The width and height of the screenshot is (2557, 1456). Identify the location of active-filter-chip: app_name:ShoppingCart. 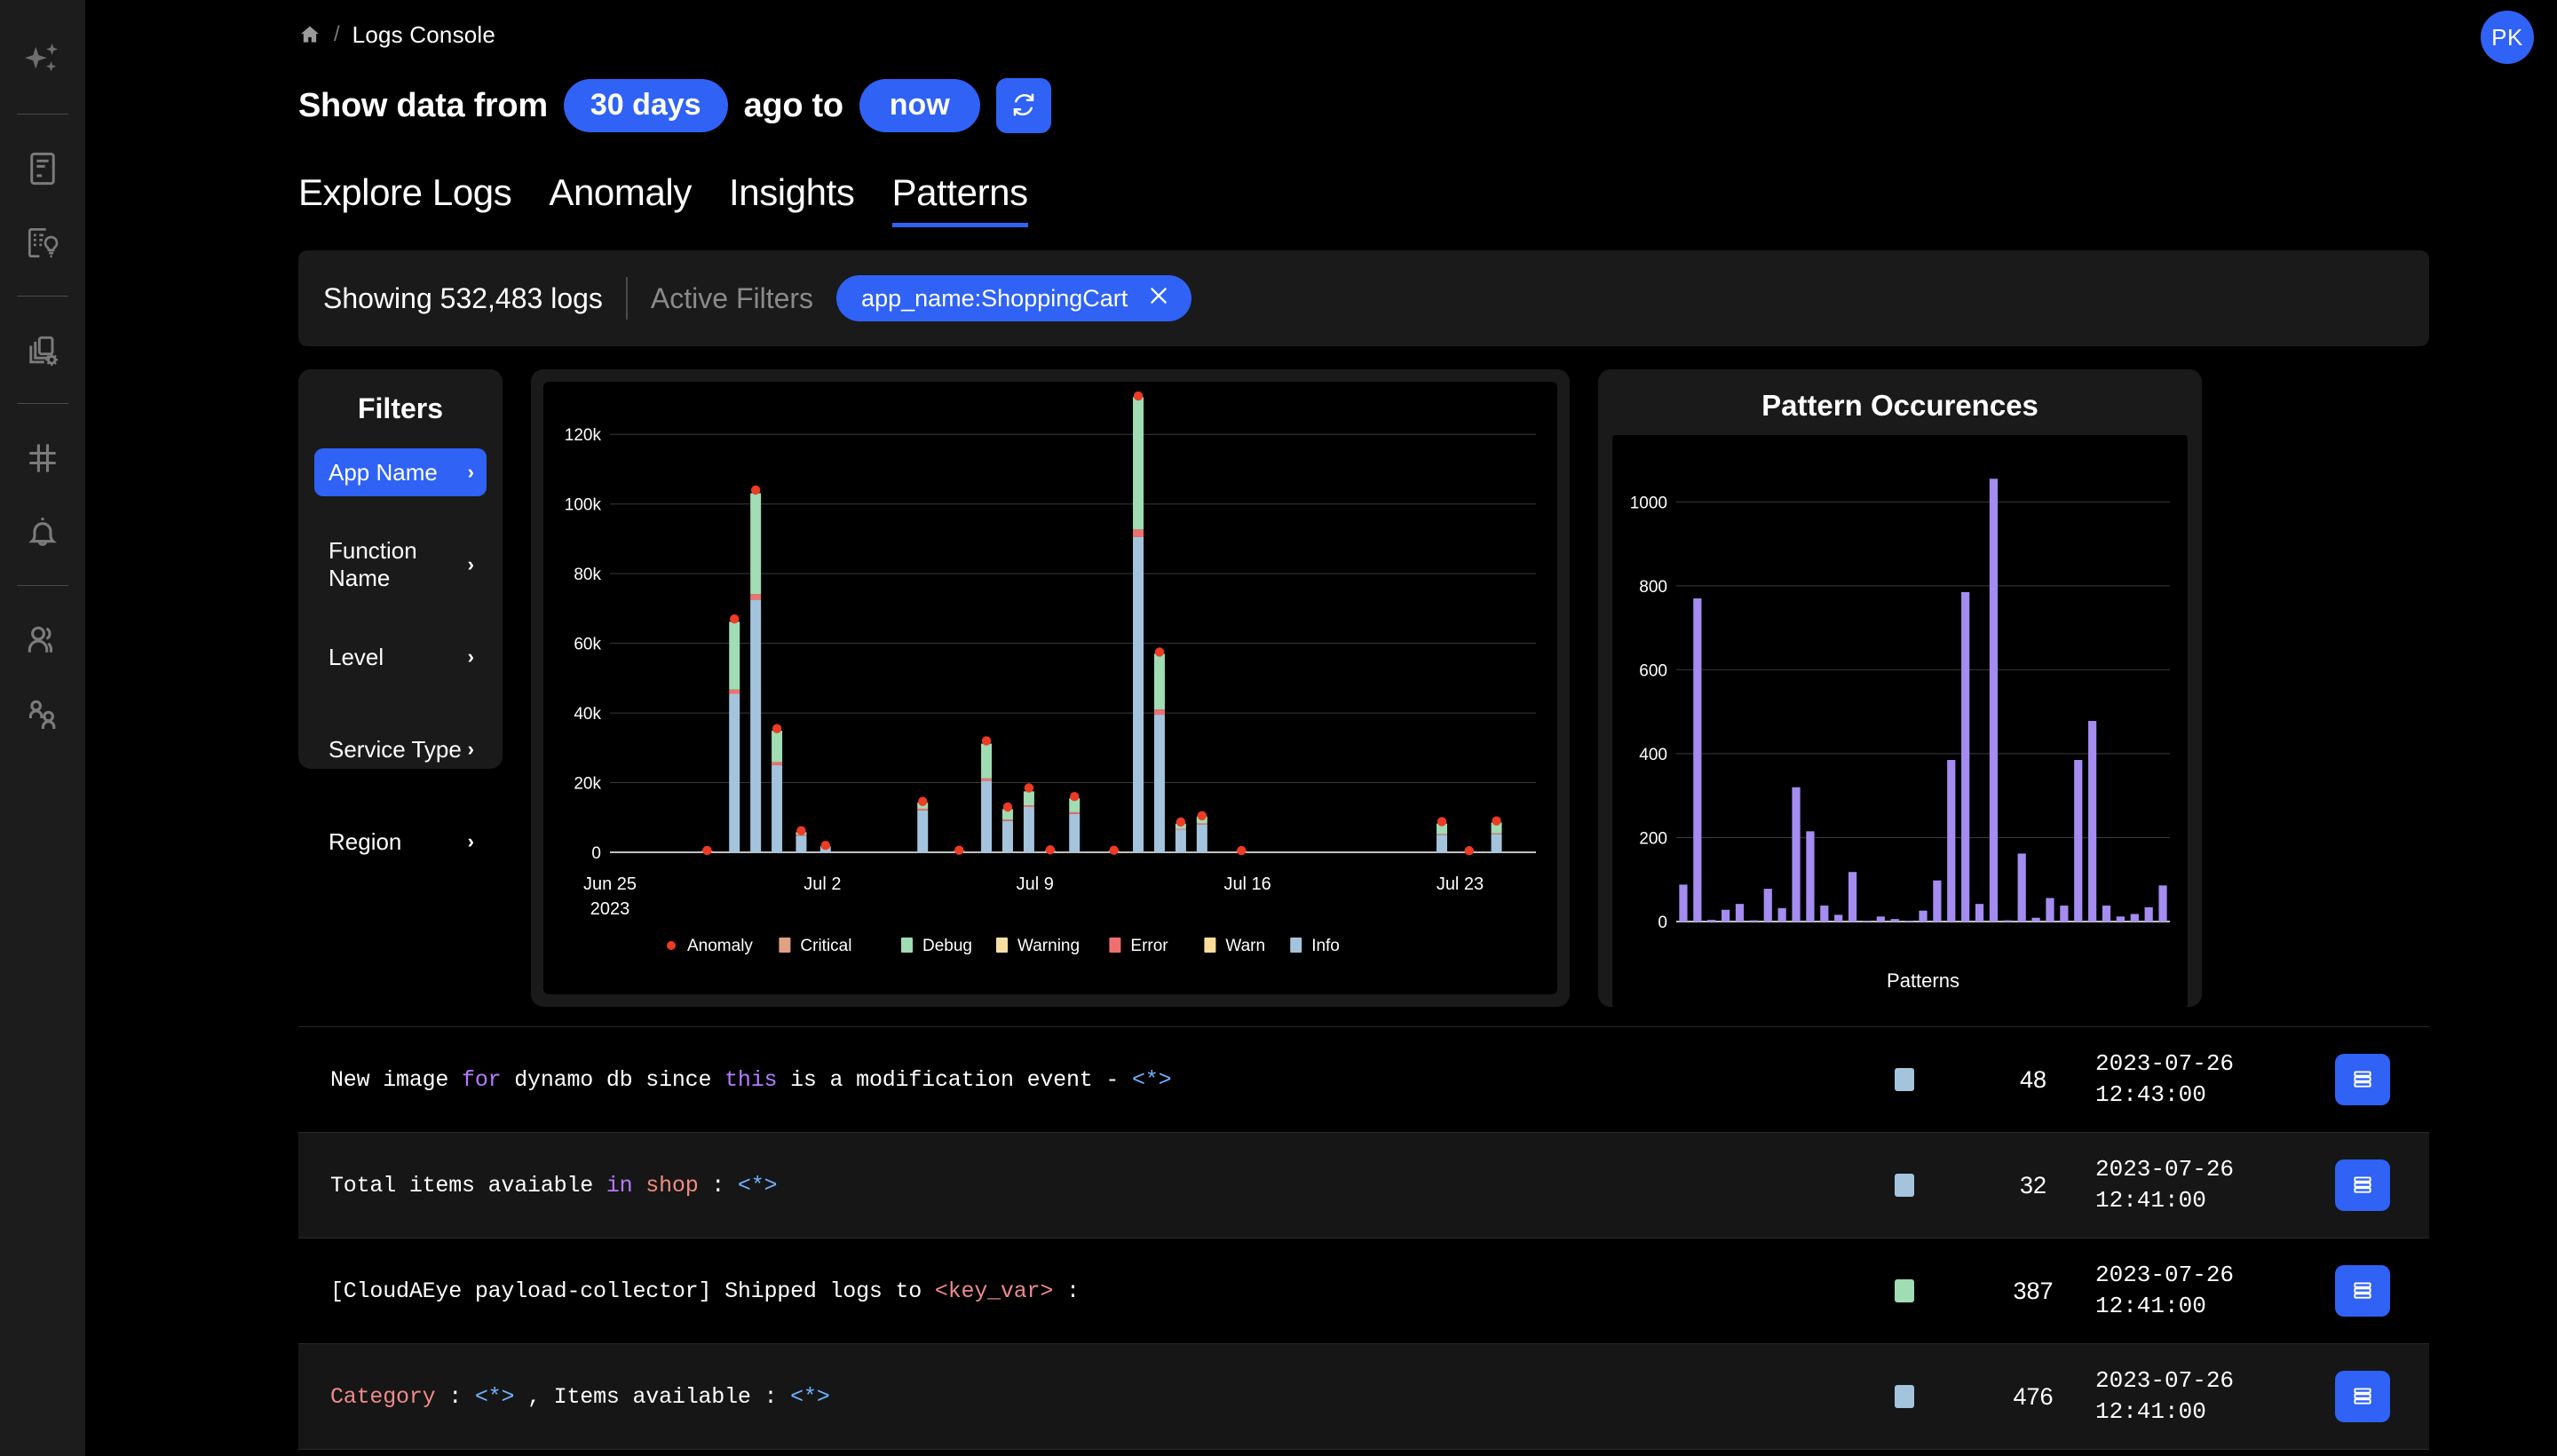
(1014, 298).